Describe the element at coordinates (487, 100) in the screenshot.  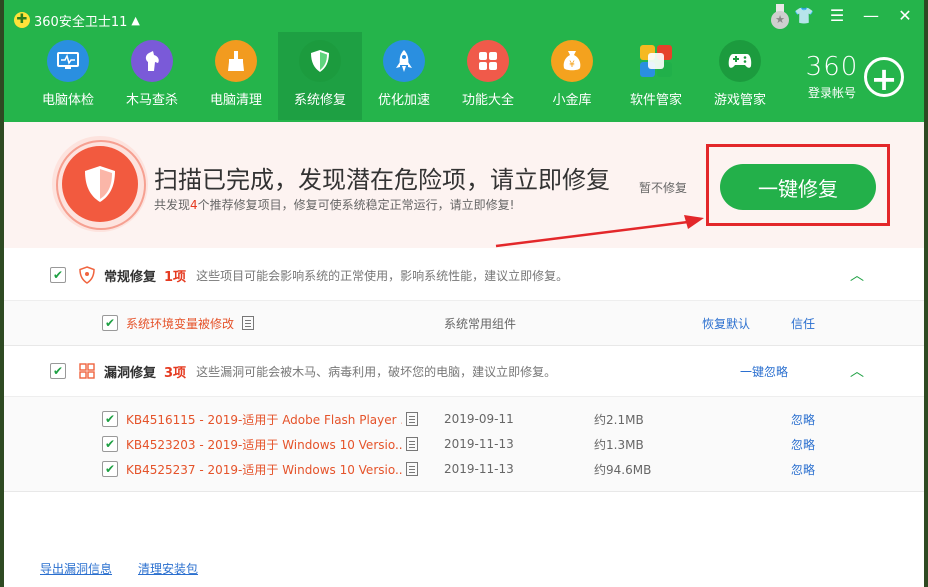
I see `nav-label: 功能大全` at that location.